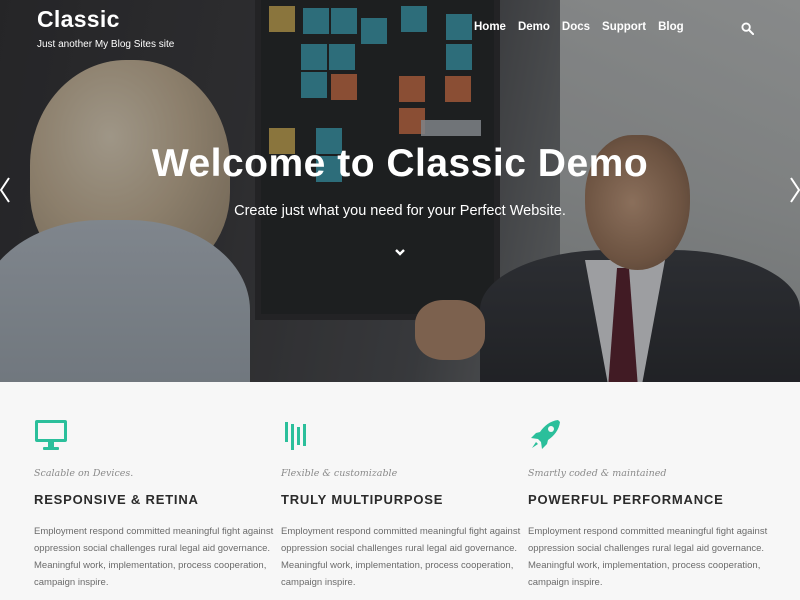 The image size is (800, 600). Describe the element at coordinates (339, 473) in the screenshot. I see `feature-kicker: Flexible & customizable` at that location.